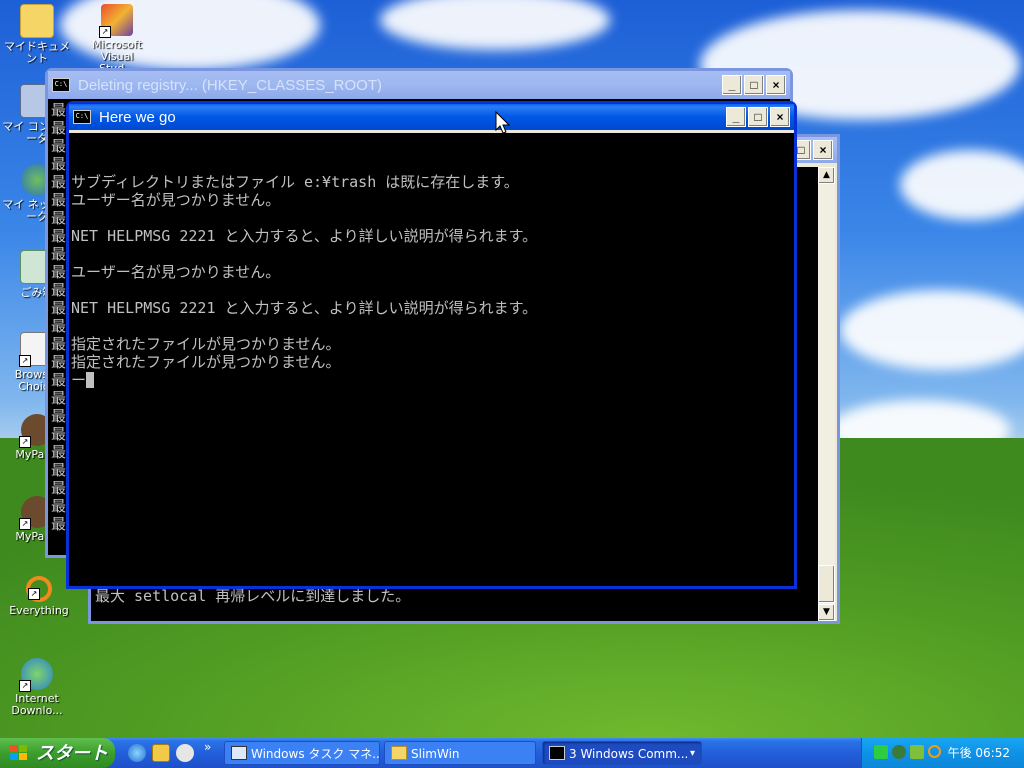 The width and height of the screenshot is (1024, 768). I want to click on start-button: スタート, so click(57, 753).